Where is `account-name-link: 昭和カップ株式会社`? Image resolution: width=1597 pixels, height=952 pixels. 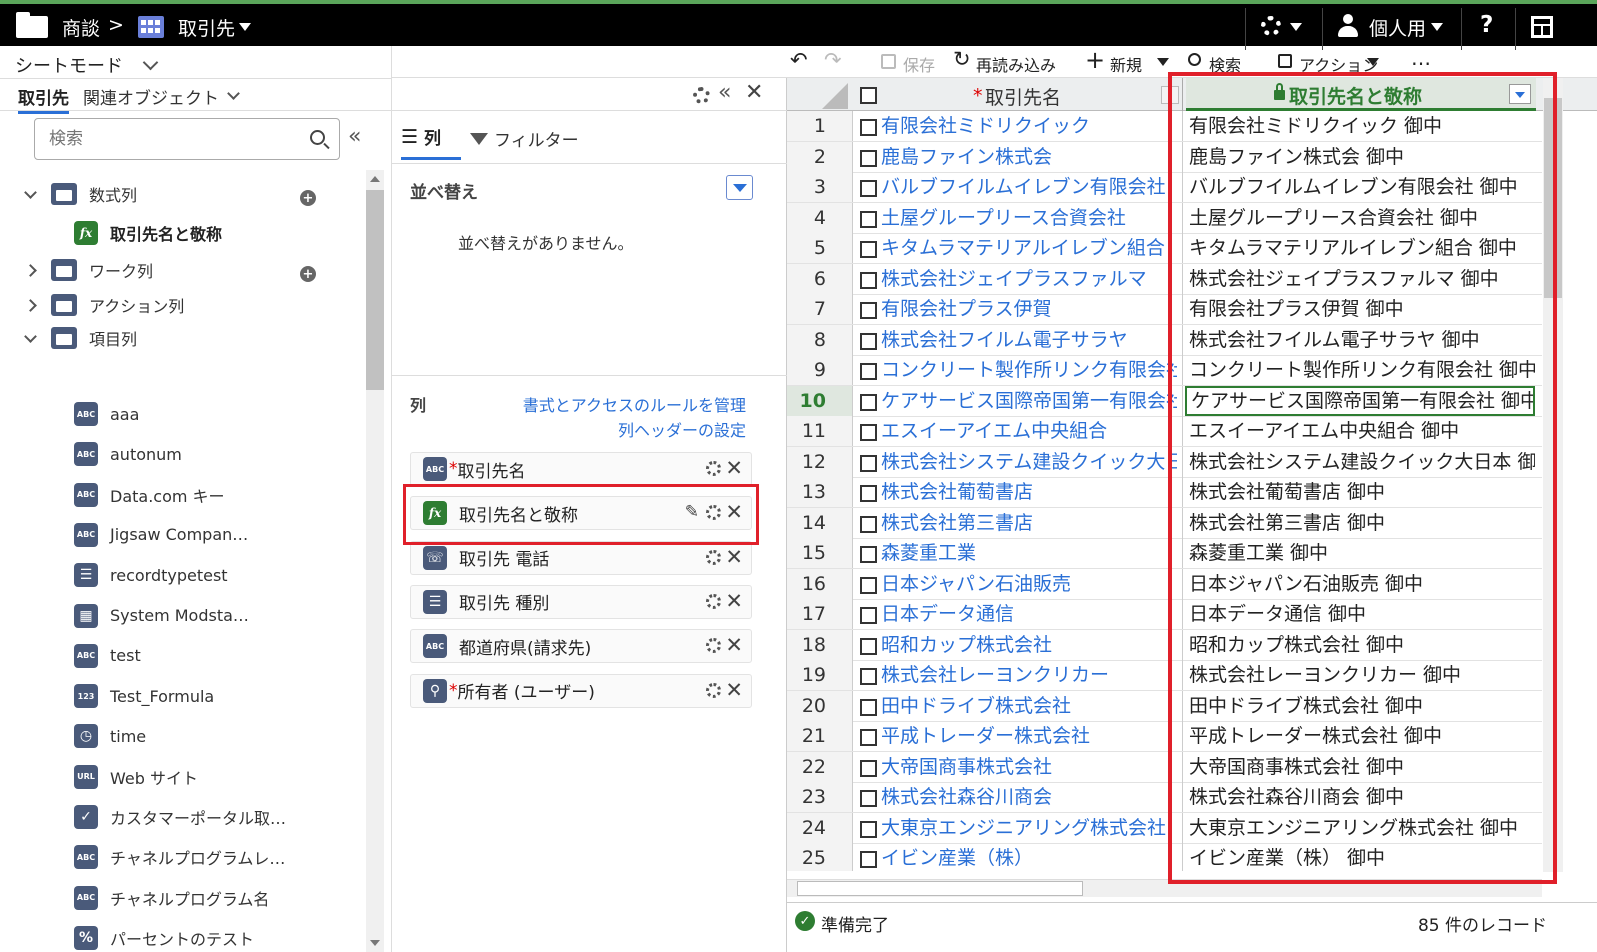
account-name-link: 昭和カップ株式会社 is located at coordinates (1029, 645).